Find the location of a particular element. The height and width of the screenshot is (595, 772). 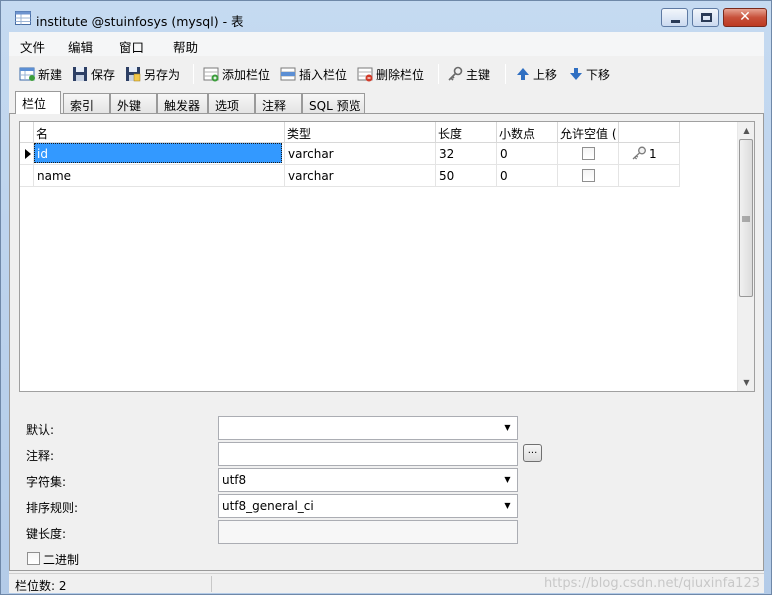

selected-cell: id is located at coordinates (158, 153).